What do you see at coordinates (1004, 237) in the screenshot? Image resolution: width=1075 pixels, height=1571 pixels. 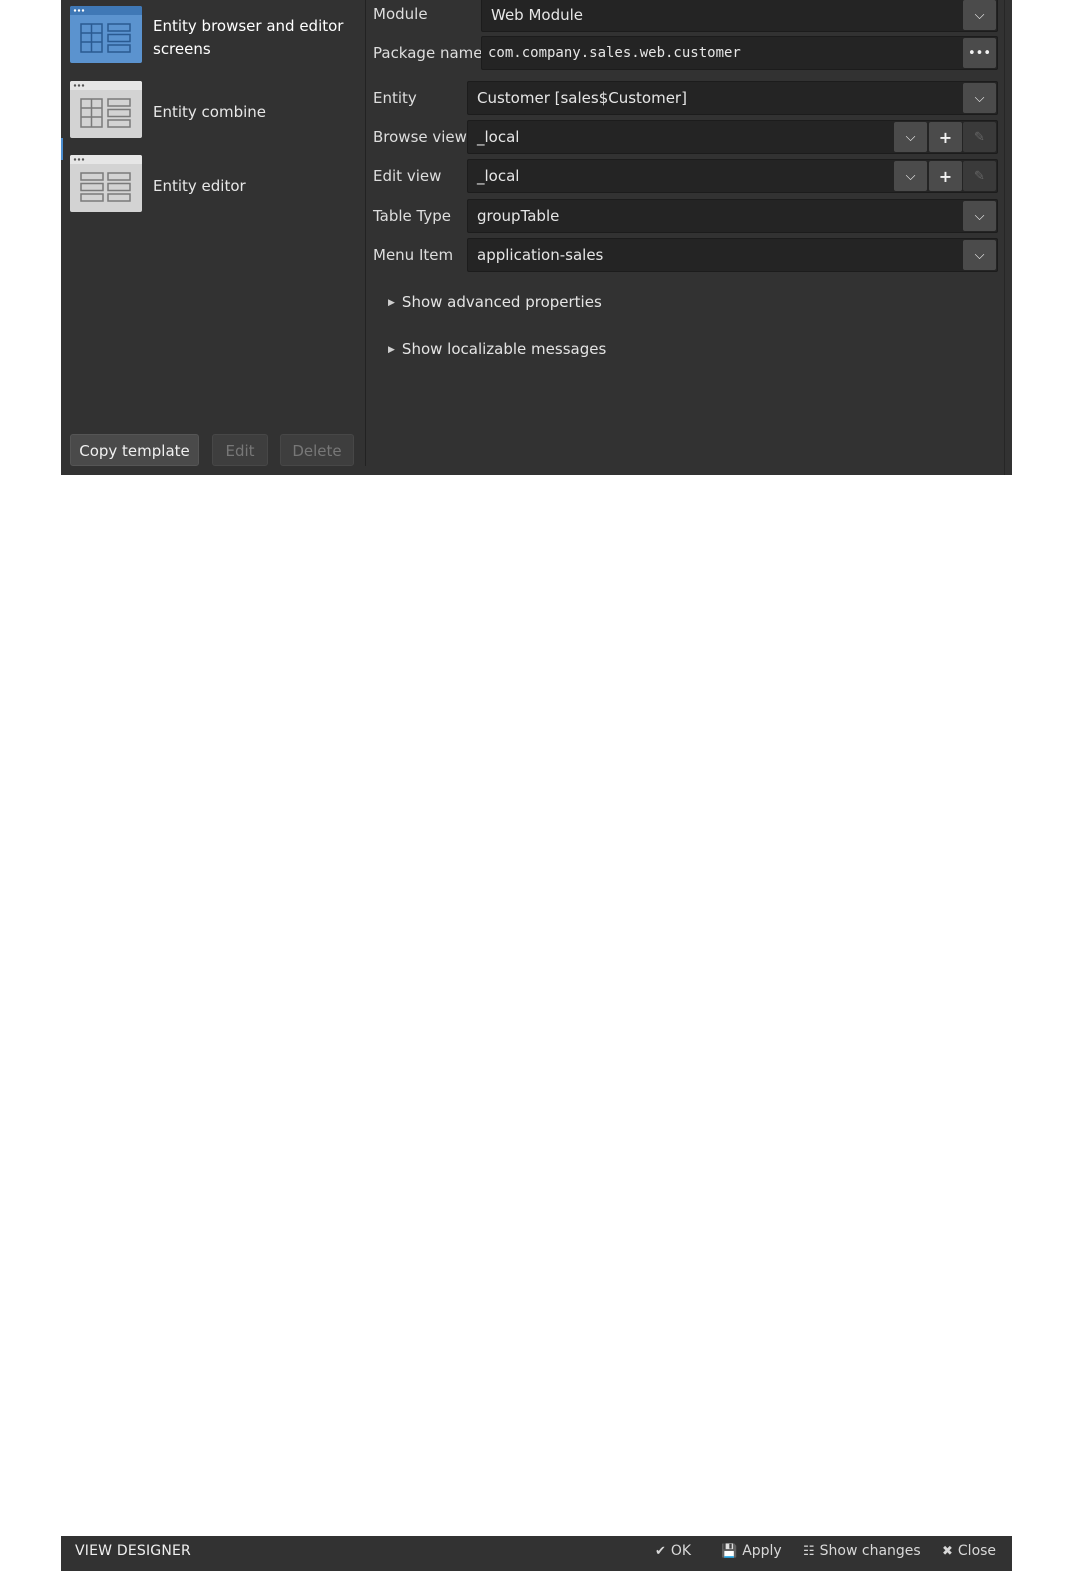 I see `panel-divider` at bounding box center [1004, 237].